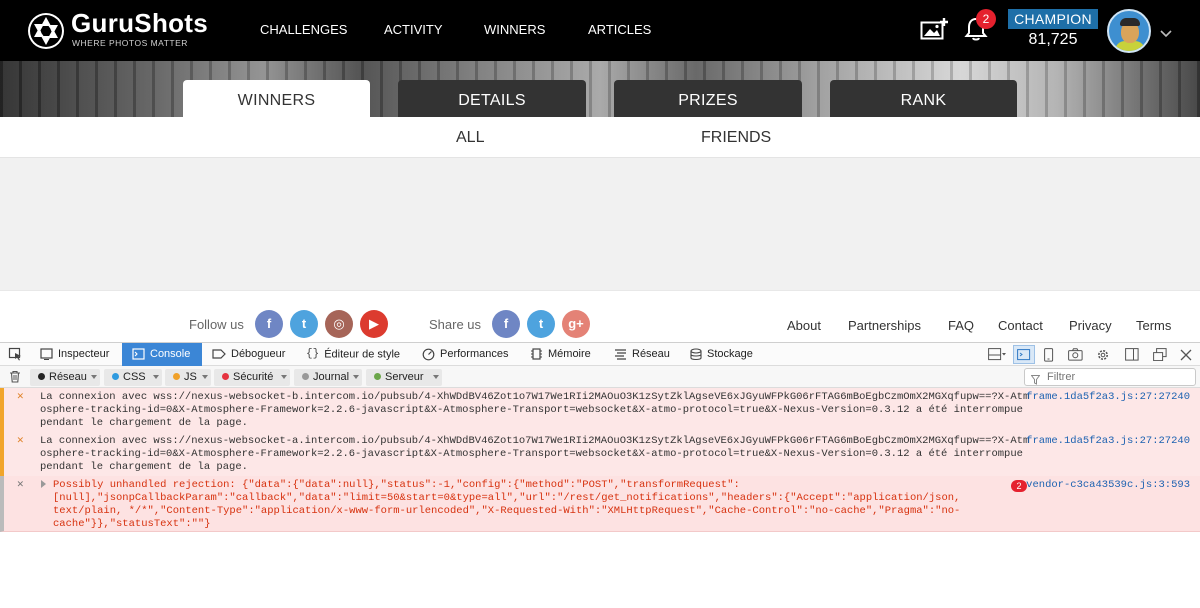 Image resolution: width=1200 pixels, height=608 pixels. What do you see at coordinates (1103, 357) in the screenshot?
I see `settings-gear-icon` at bounding box center [1103, 357].